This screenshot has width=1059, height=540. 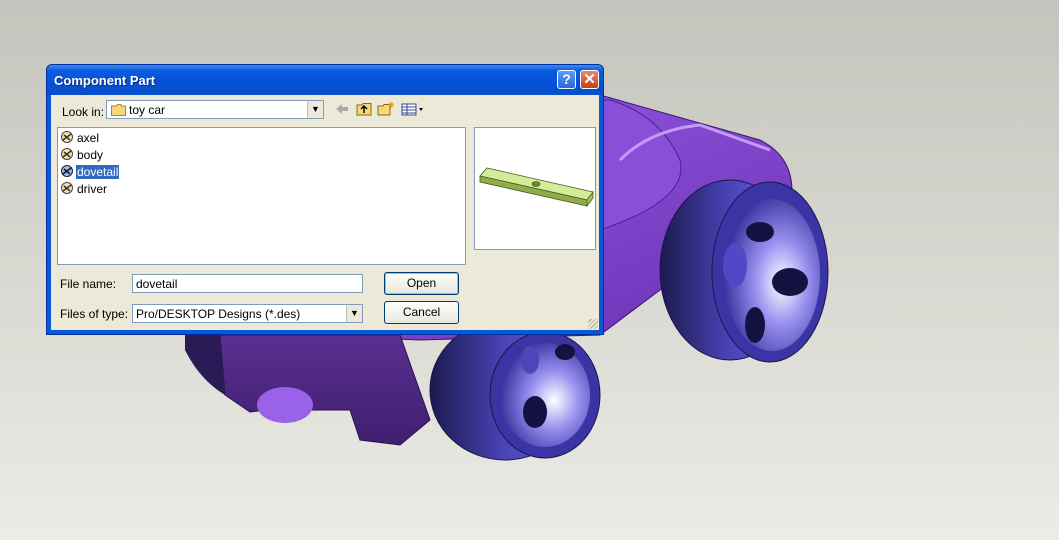 What do you see at coordinates (744, 271) in the screenshot?
I see `rear-wheel` at bounding box center [744, 271].